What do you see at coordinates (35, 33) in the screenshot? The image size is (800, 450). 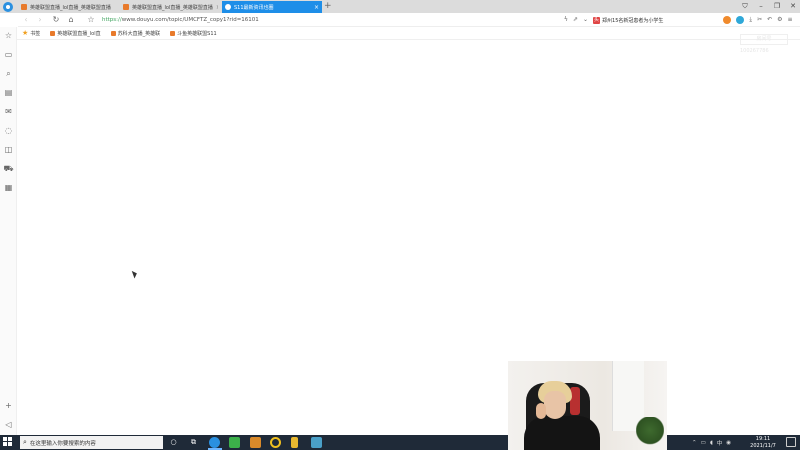 I see `bookmarks-label: 书签` at bounding box center [35, 33].